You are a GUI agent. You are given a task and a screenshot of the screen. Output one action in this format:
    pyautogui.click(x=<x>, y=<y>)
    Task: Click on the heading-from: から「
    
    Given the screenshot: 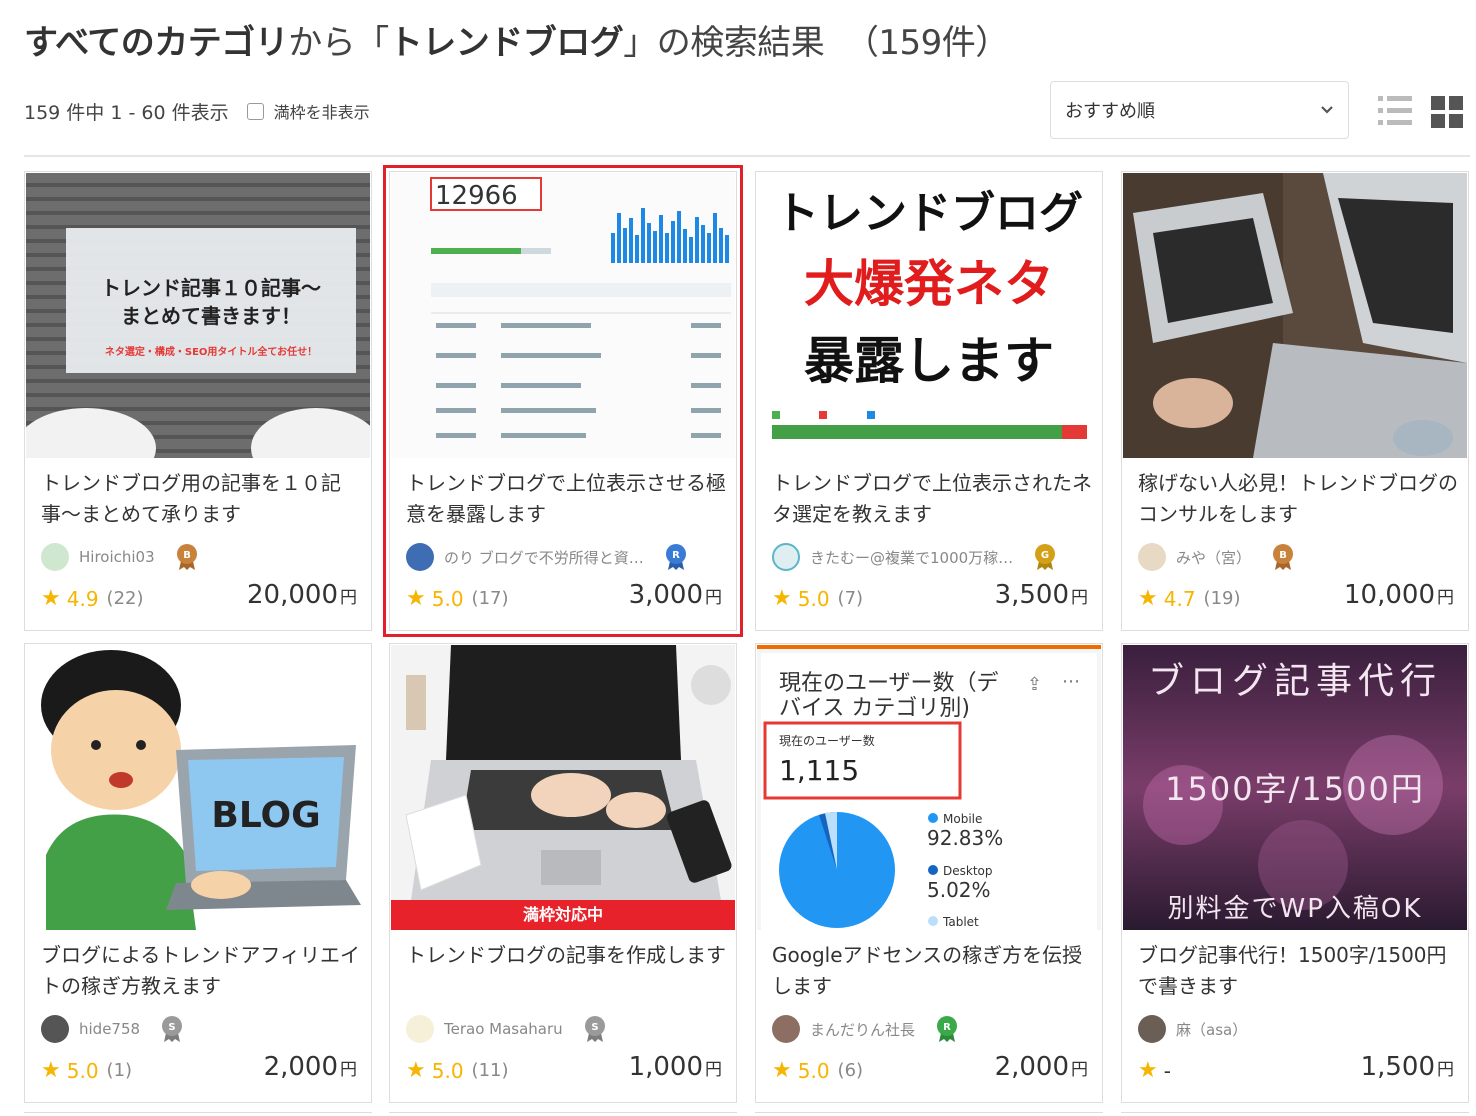 What is the action you would take?
    pyautogui.click(x=338, y=43)
    